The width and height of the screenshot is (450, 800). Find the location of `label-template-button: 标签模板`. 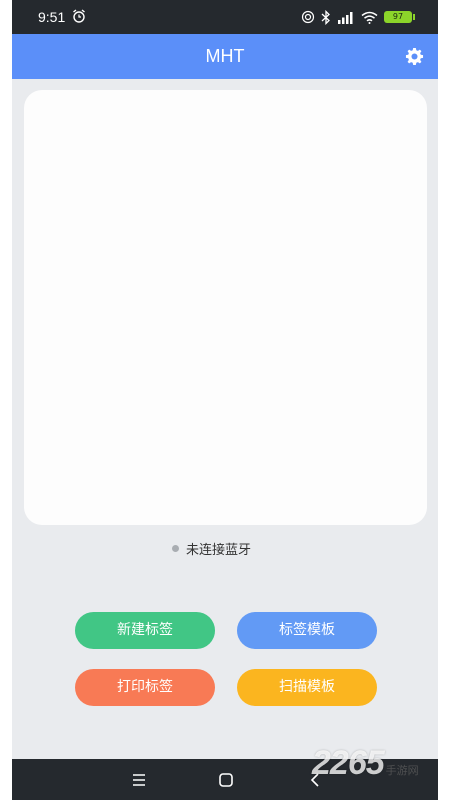

label-template-button: 标签模板 is located at coordinates (307, 630).